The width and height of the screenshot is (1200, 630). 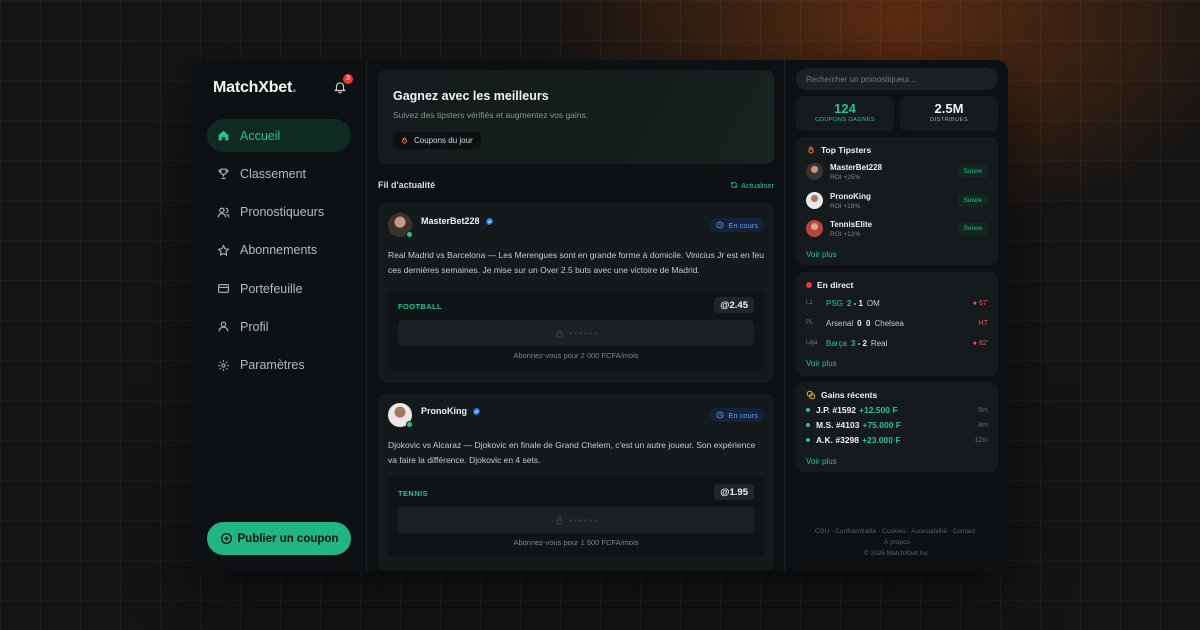 I want to click on brand-name: MatchXbet, so click(x=253, y=87).